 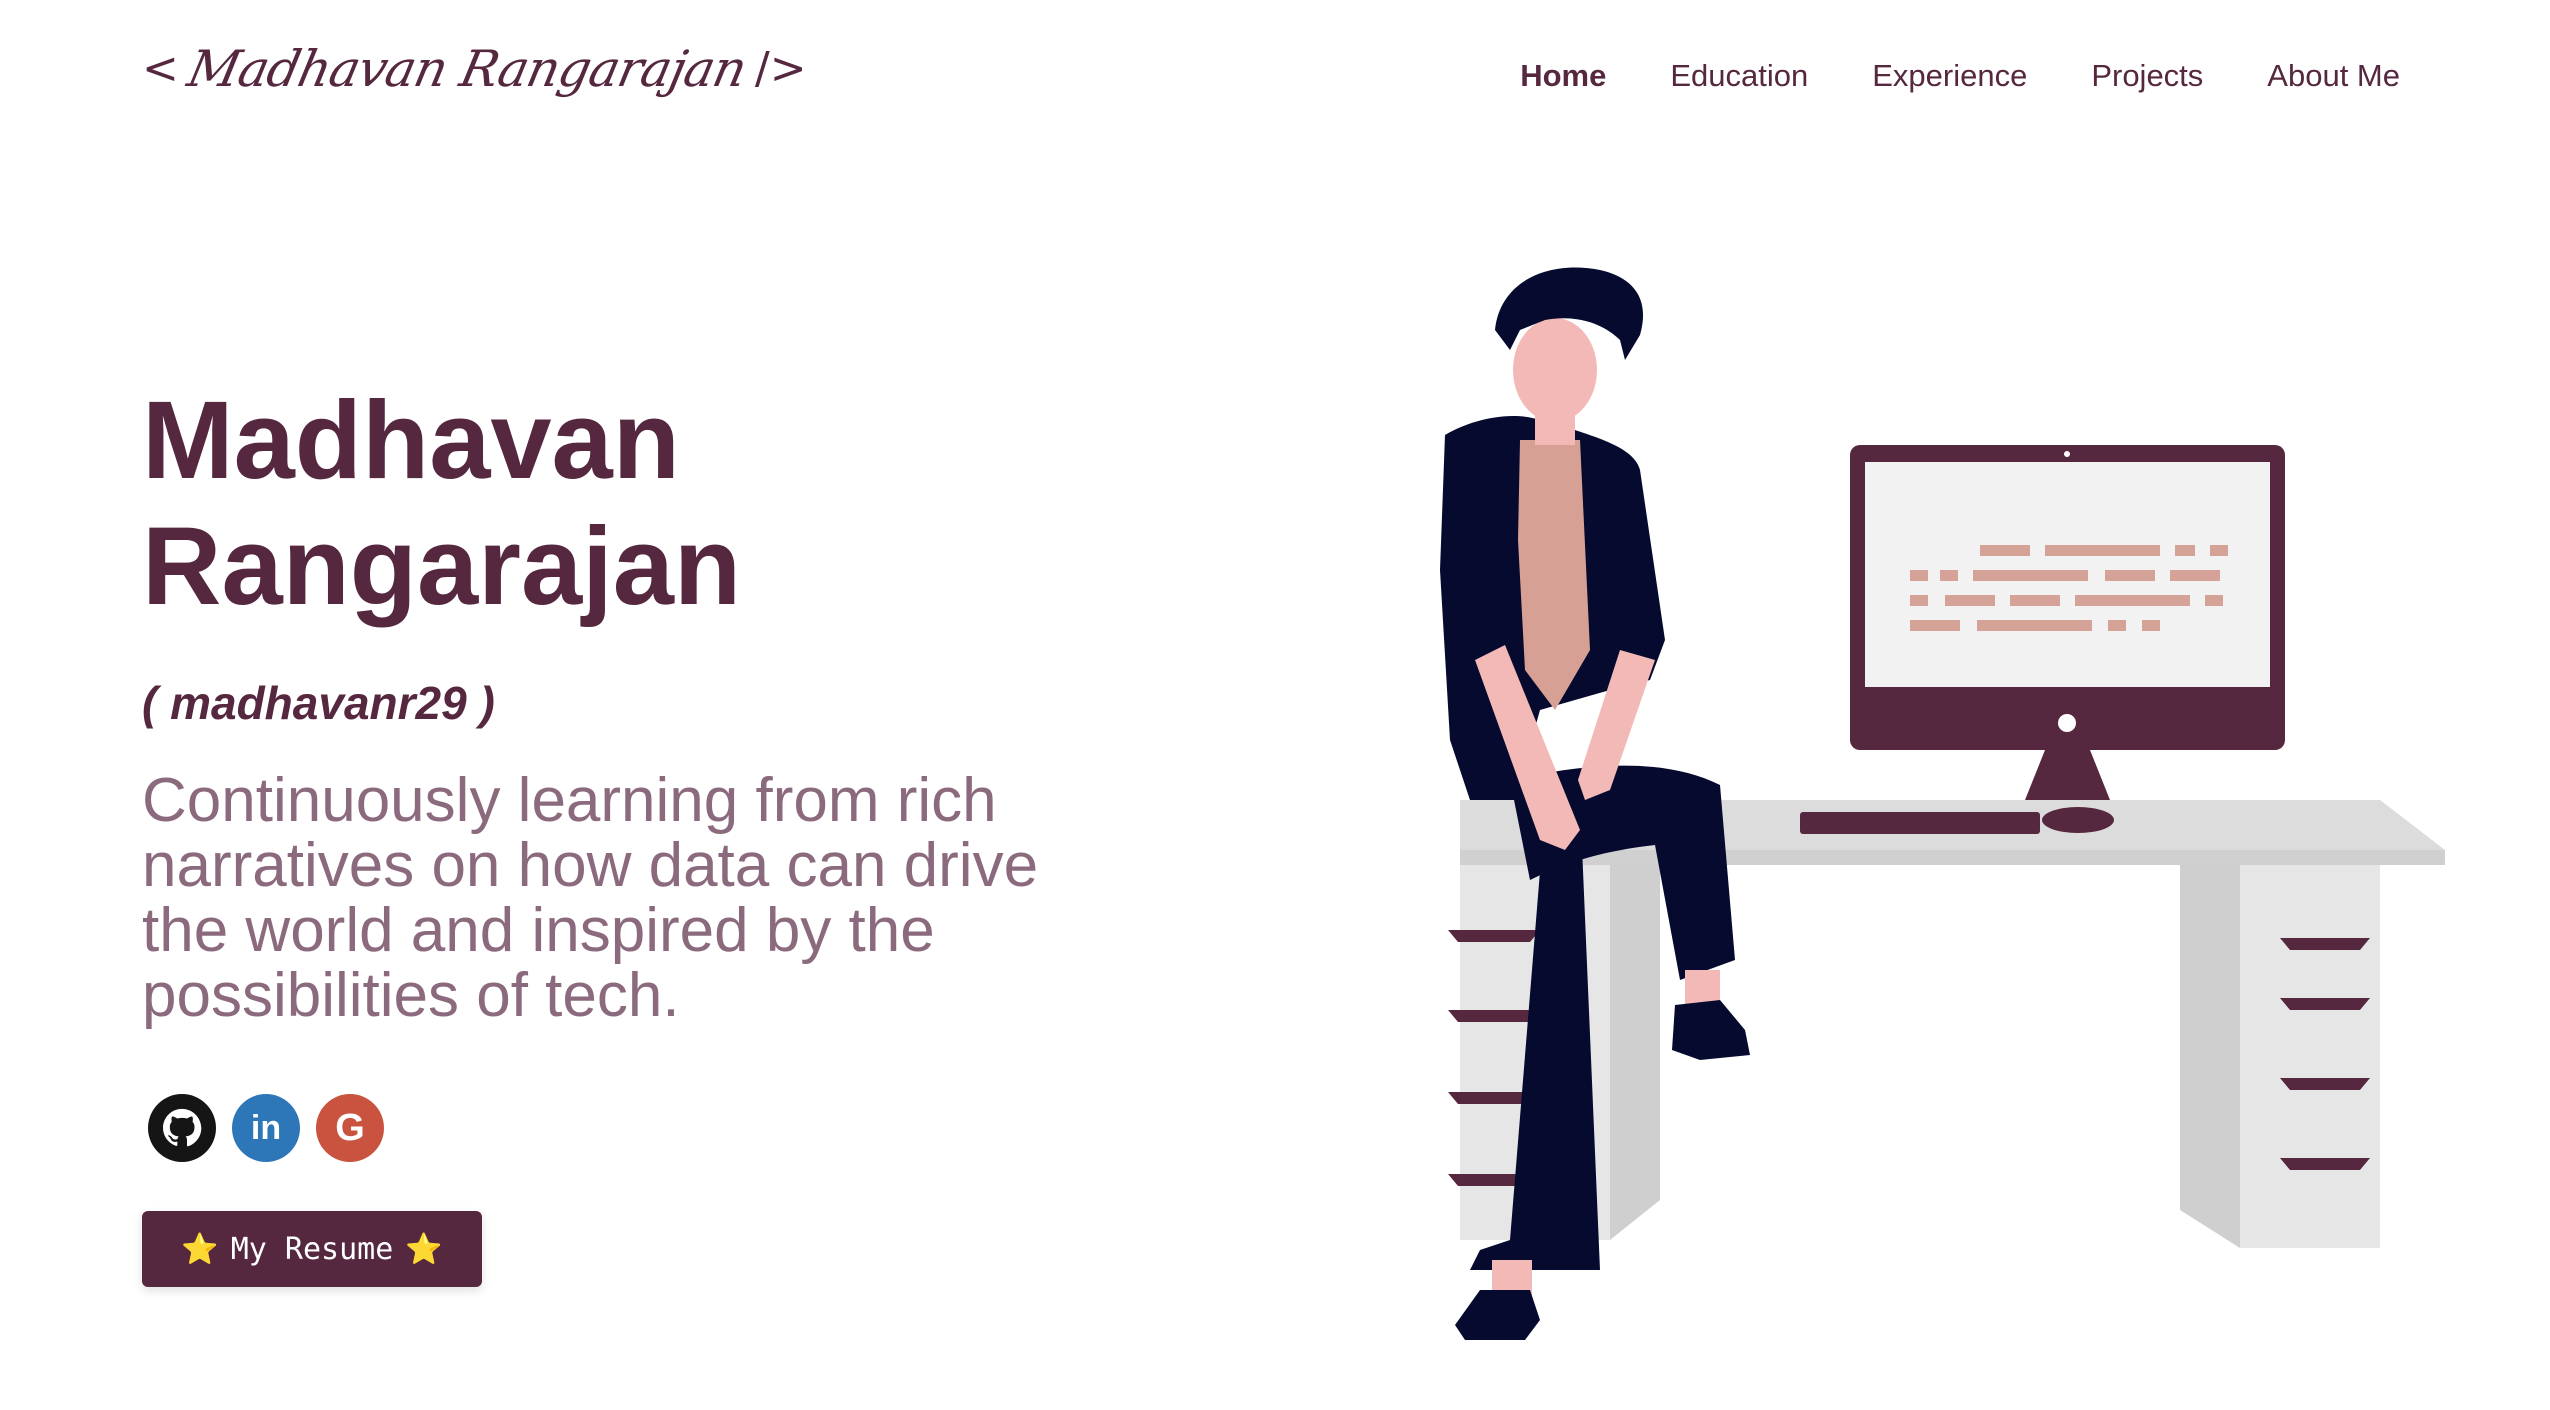 I want to click on nav-about-me: About Me, so click(x=2333, y=76).